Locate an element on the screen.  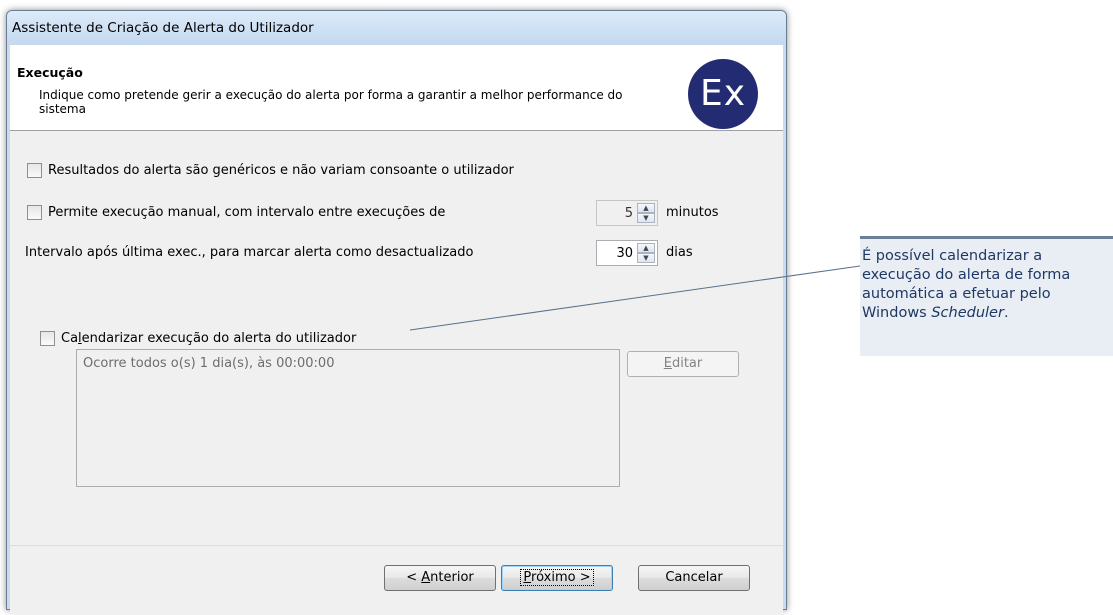
back-button: < Anterior is located at coordinates (440, 578).